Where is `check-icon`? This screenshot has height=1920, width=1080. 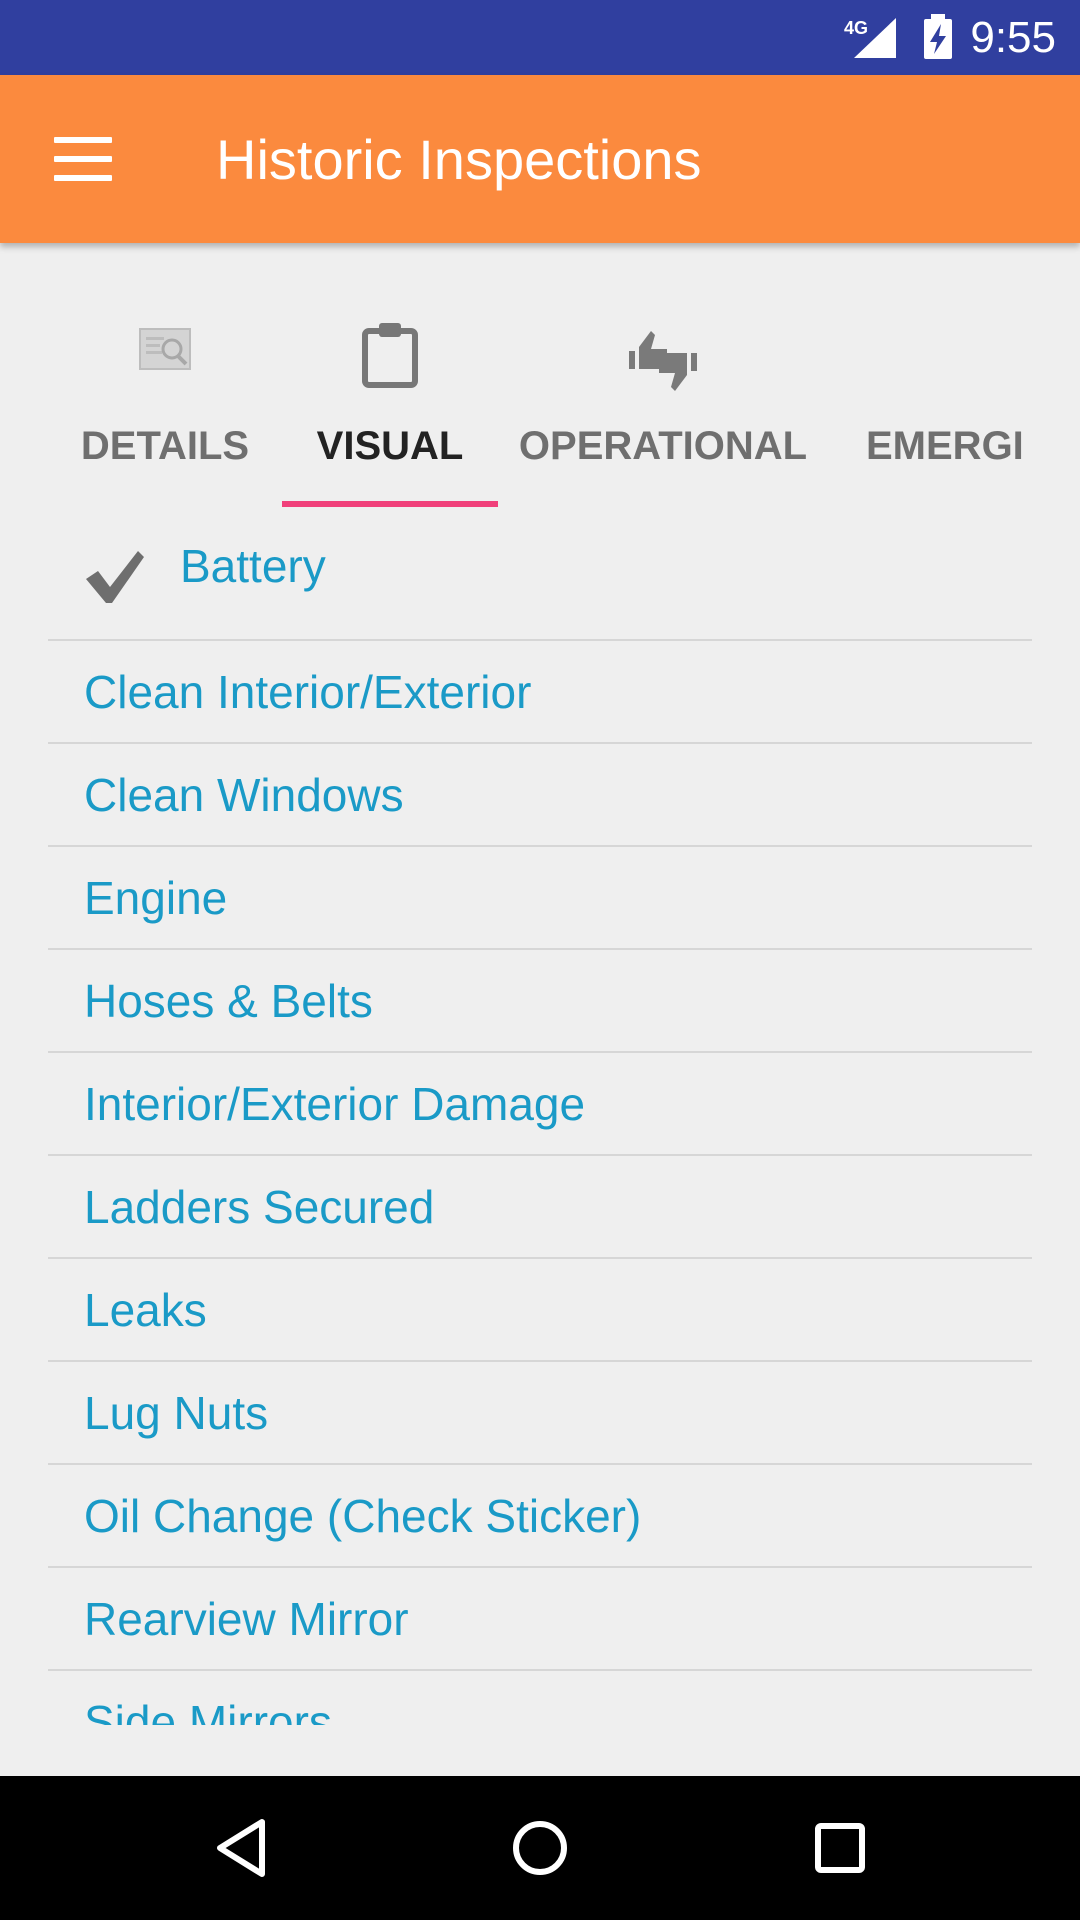
check-icon is located at coordinates (115, 577).